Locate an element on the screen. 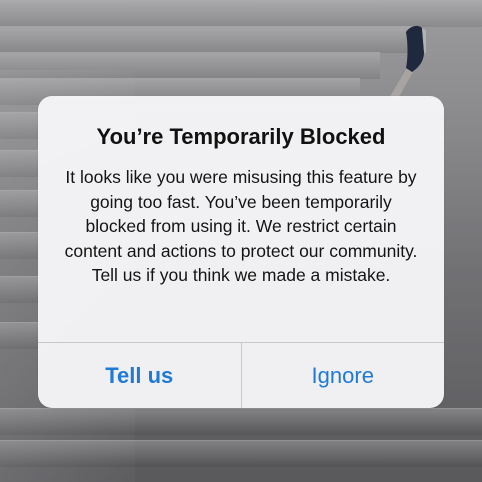  alert-title: You’re Temporarily Blocked is located at coordinates (241, 136).